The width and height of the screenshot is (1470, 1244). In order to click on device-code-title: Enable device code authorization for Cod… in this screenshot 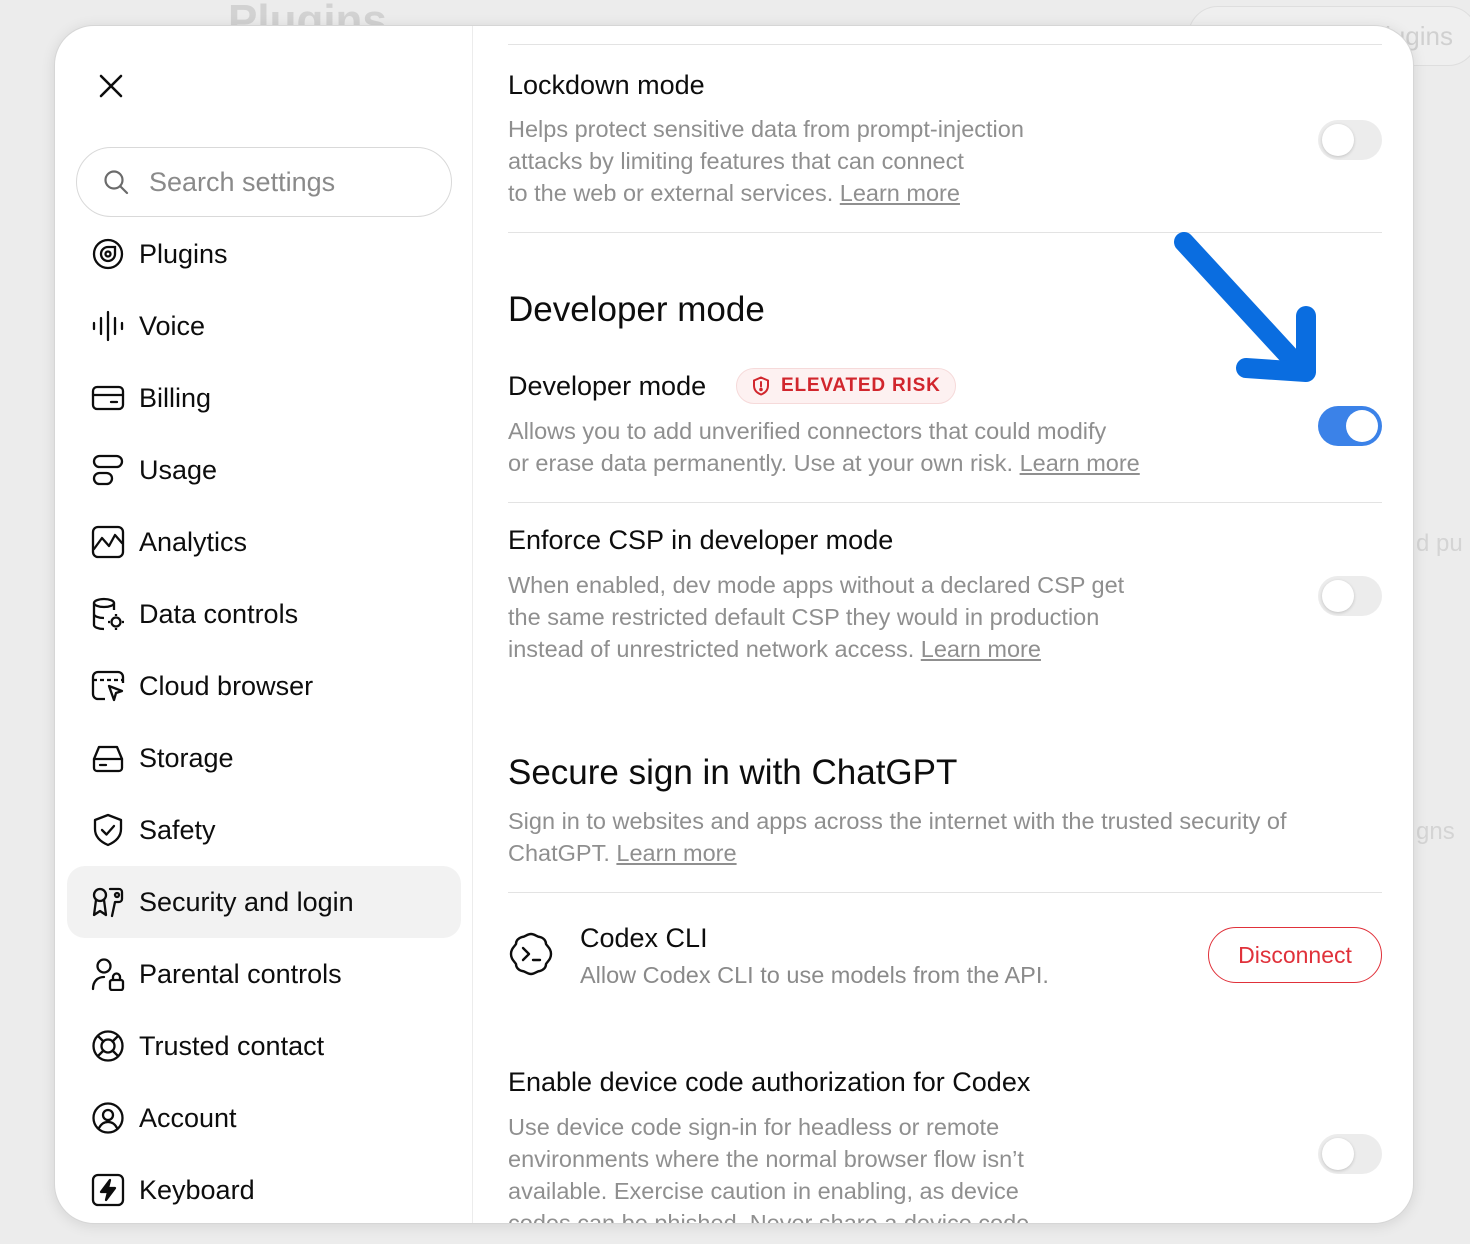, I will do `click(769, 1082)`.